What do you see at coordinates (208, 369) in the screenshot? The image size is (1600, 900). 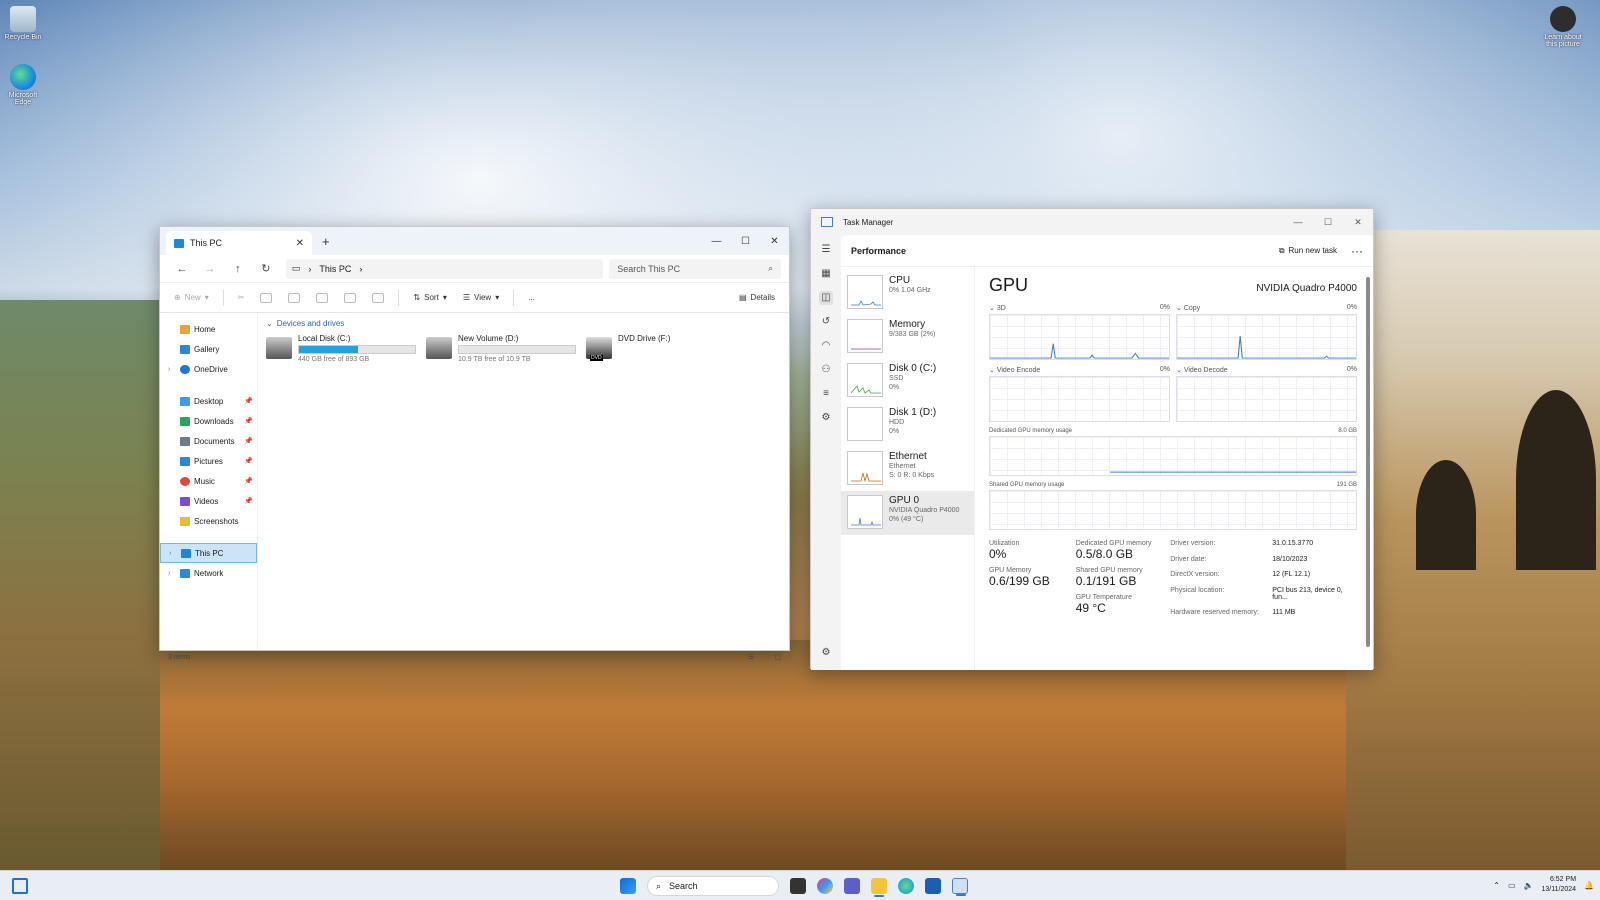 I see `sidebar-item-onedrive: › OneDrive` at bounding box center [208, 369].